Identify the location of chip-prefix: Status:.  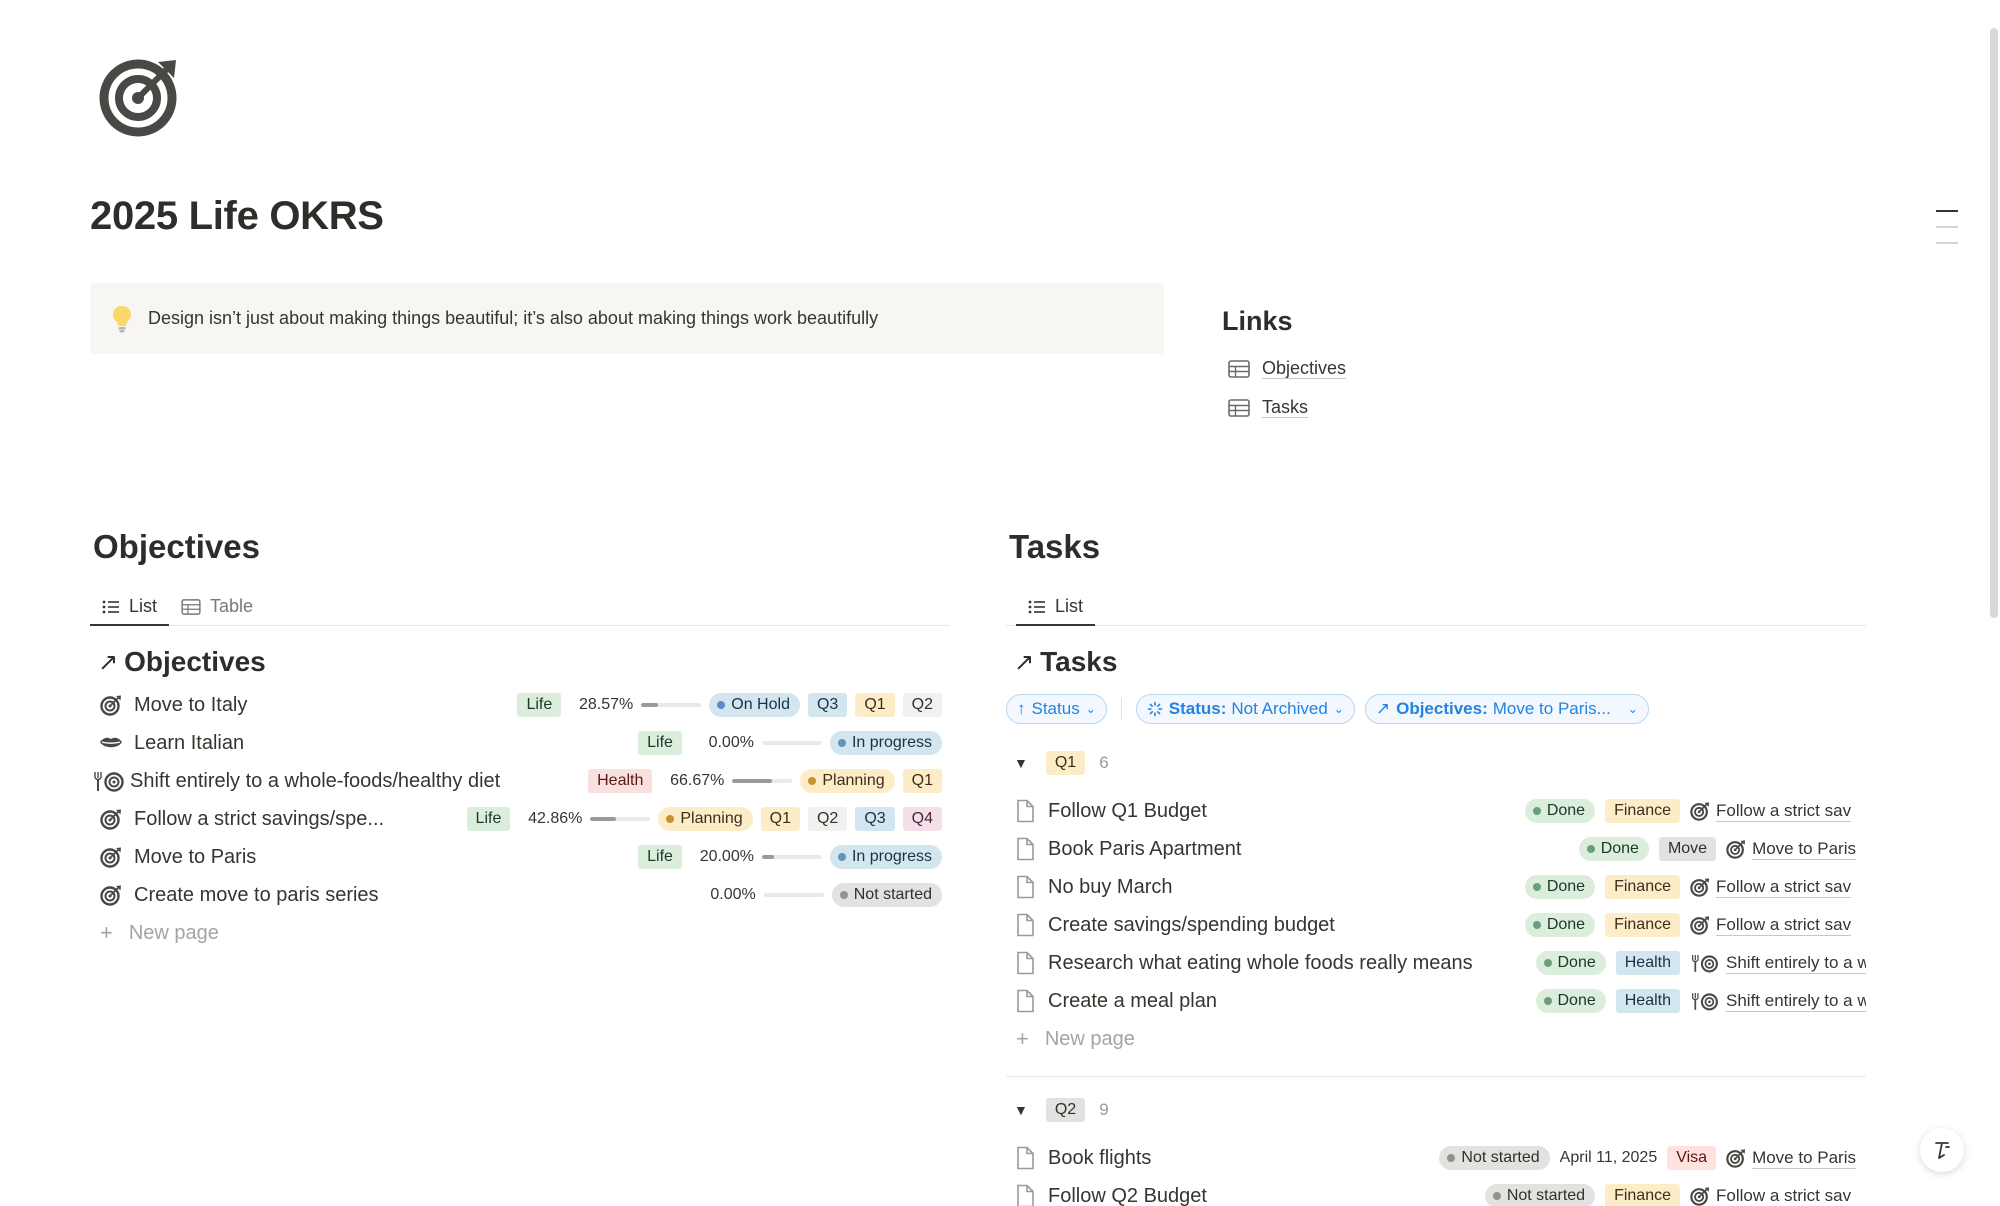
(1197, 708).